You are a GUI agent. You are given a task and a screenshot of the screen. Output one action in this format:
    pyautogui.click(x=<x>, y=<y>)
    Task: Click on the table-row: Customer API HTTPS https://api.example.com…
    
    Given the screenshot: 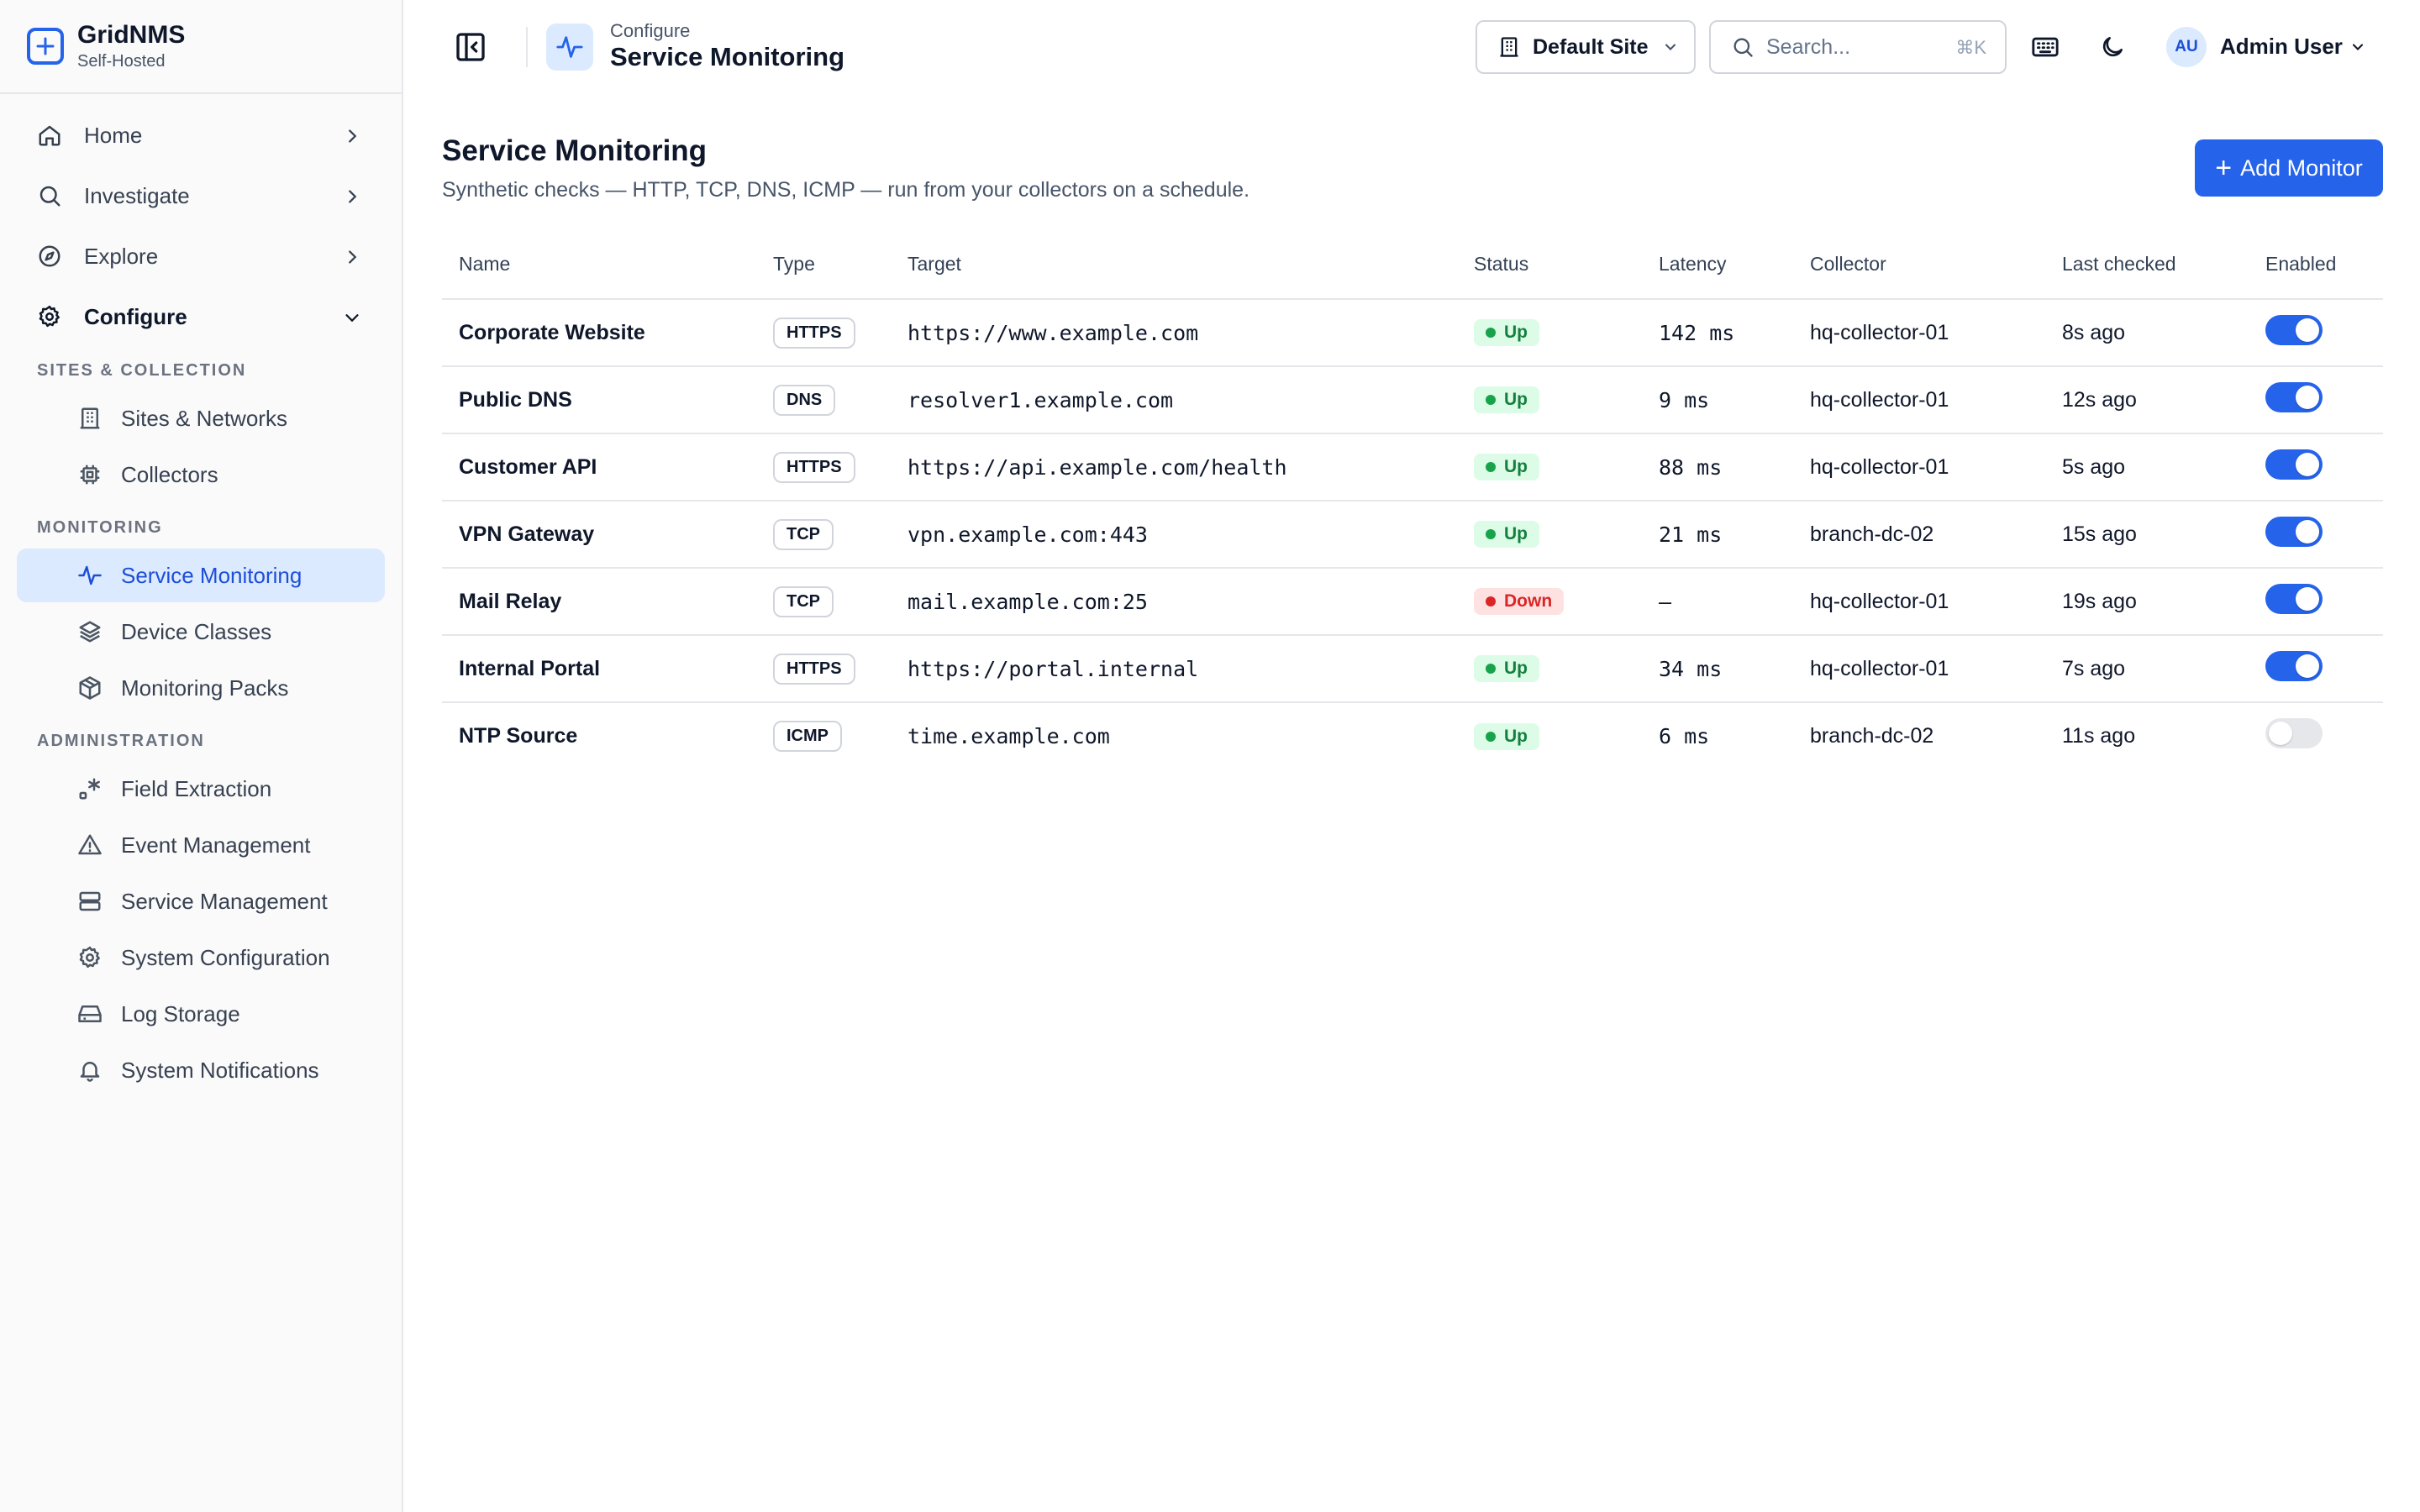 What is the action you would take?
    pyautogui.click(x=1412, y=467)
    